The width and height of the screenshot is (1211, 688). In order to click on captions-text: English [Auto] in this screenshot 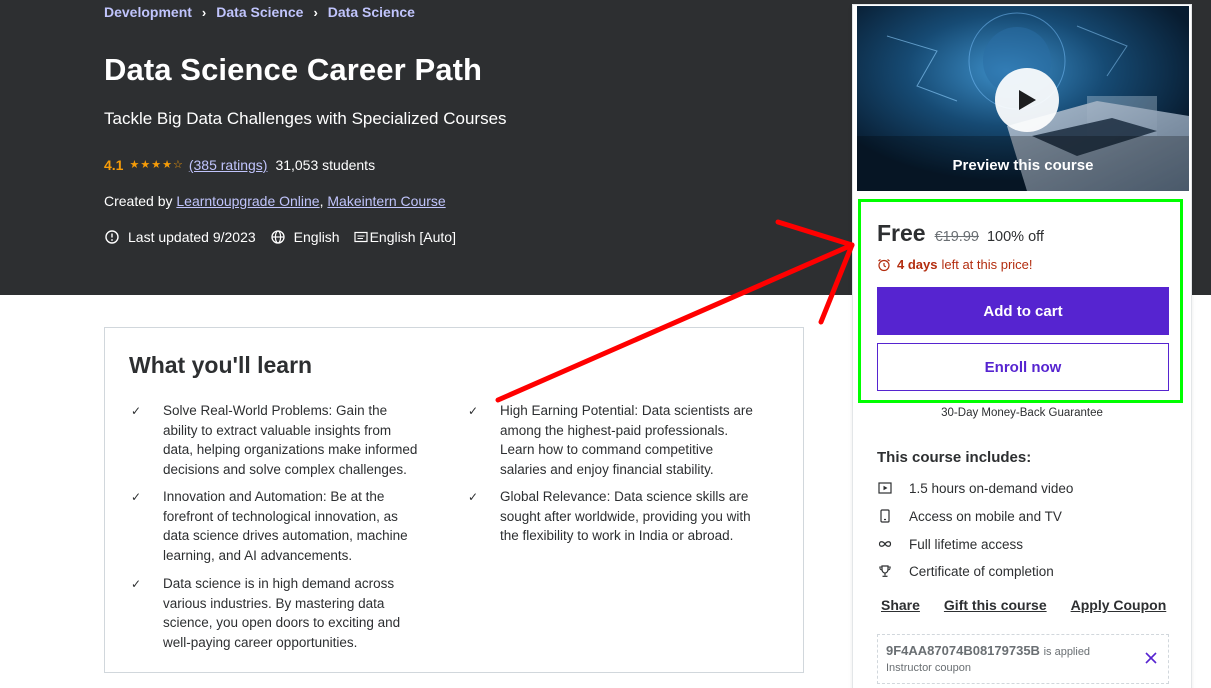, I will do `click(412, 237)`.